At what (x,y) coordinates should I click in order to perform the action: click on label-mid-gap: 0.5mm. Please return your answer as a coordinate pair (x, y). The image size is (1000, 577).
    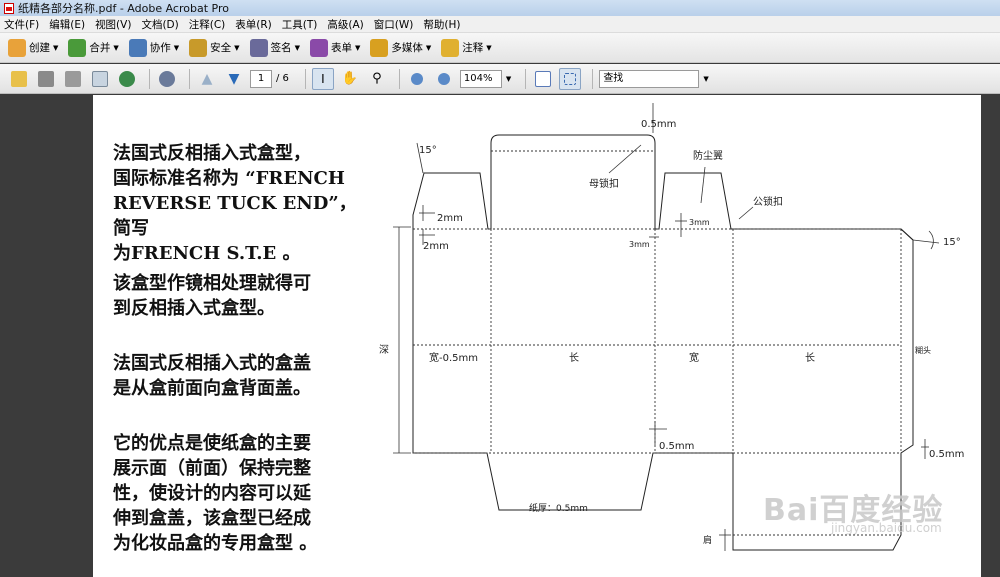
    Looking at the image, I should click on (676, 446).